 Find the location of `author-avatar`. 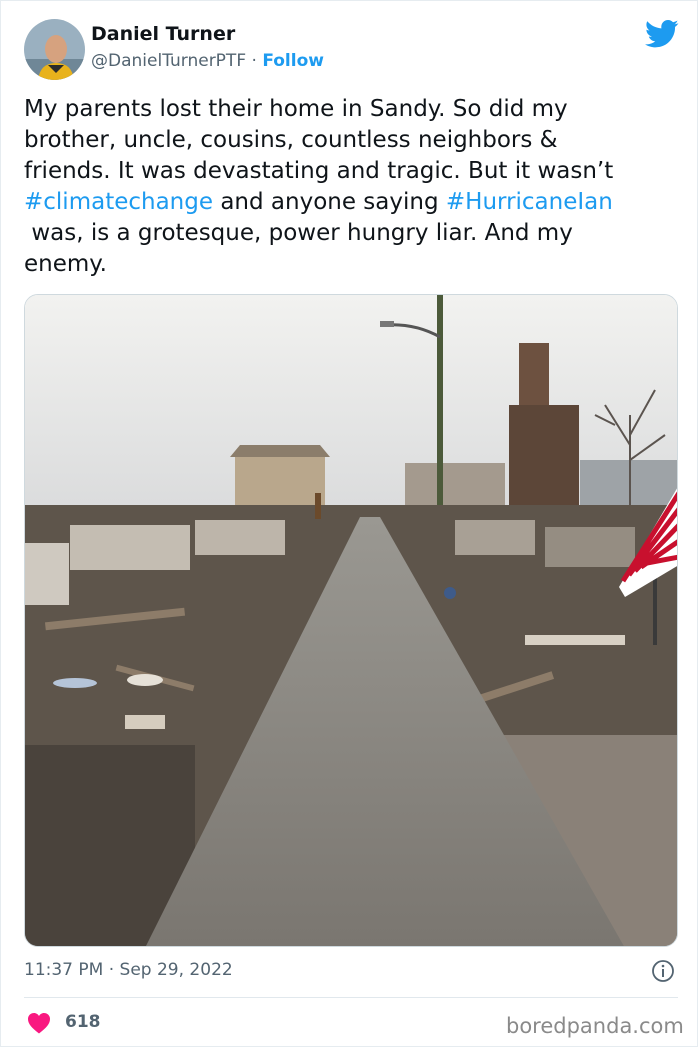

author-avatar is located at coordinates (54, 49).